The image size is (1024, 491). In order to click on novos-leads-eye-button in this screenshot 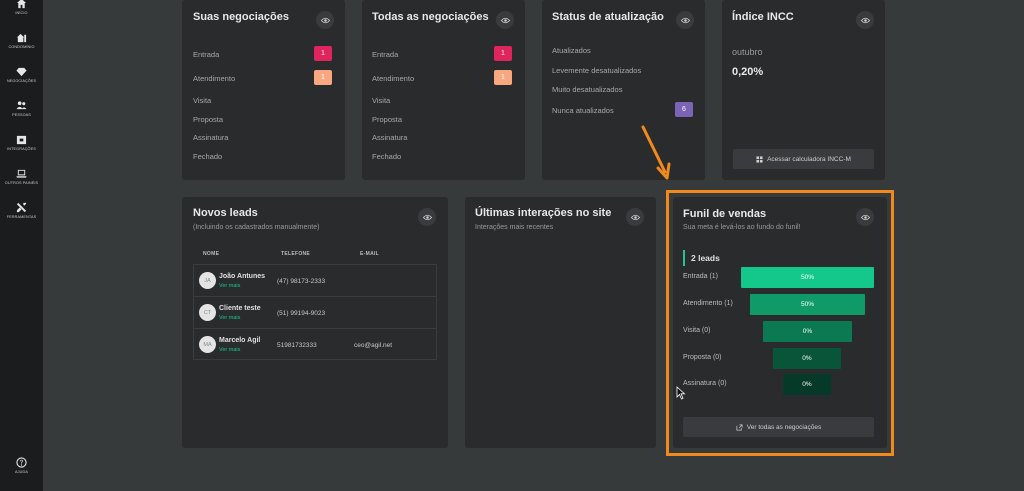, I will do `click(427, 217)`.